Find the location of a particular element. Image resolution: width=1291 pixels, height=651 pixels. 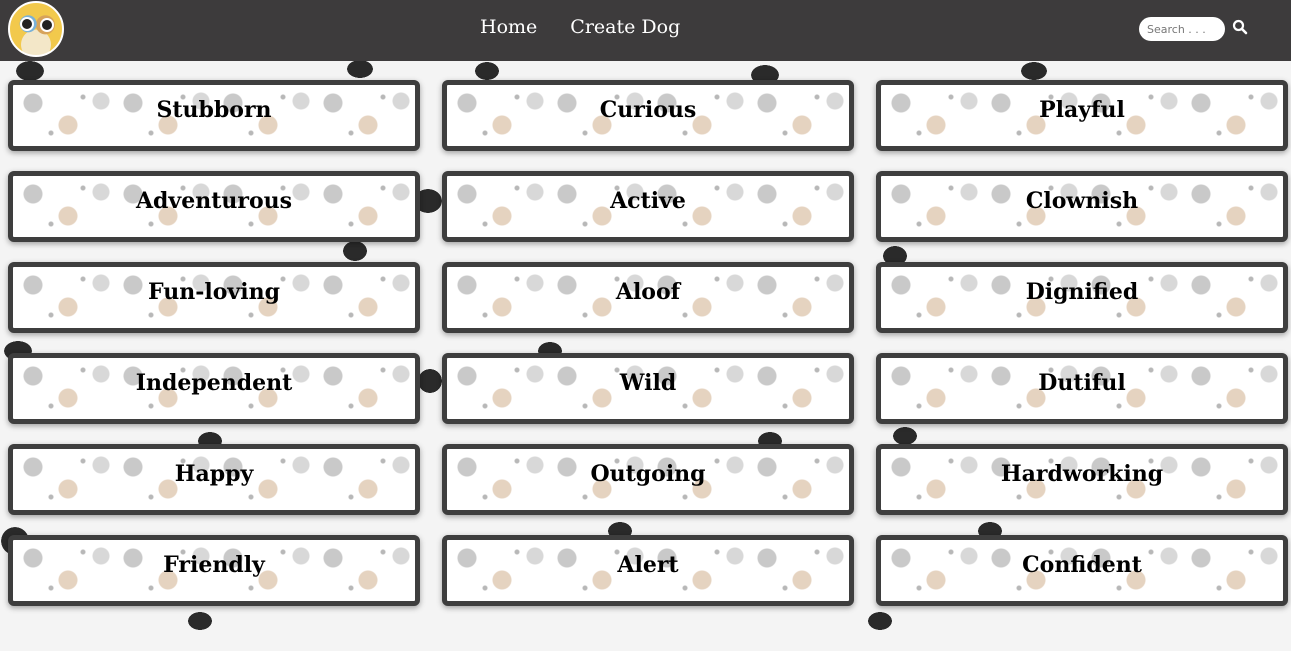

temperament-card: Active is located at coordinates (648, 206).